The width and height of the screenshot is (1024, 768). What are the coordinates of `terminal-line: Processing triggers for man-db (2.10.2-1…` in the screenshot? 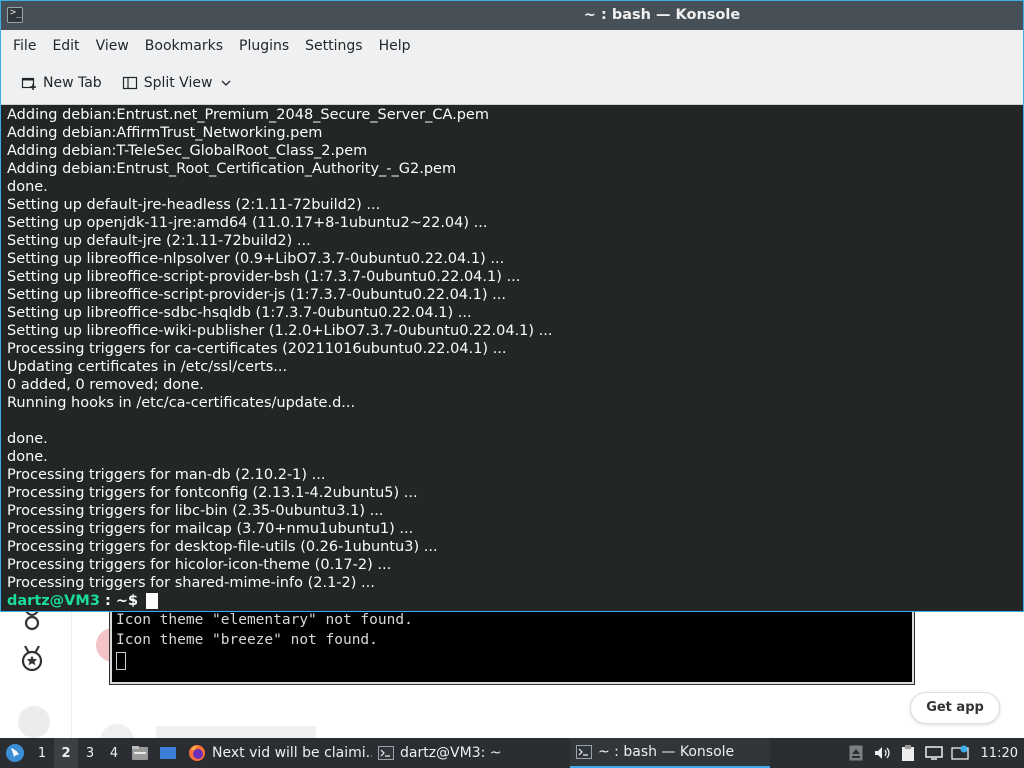 It's located at (166, 475).